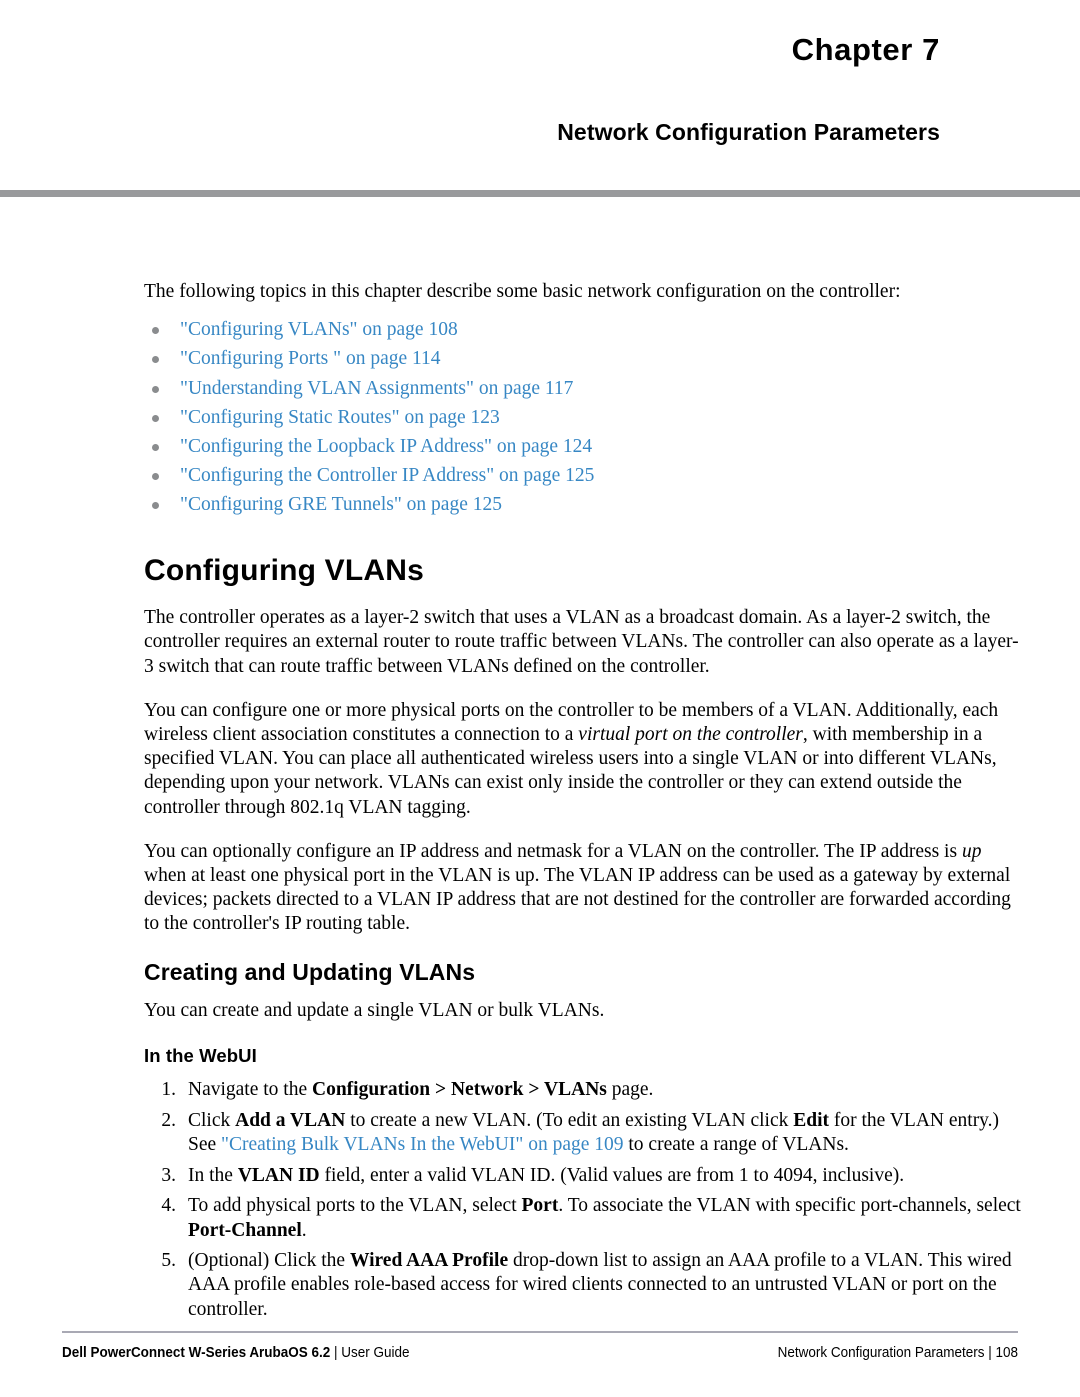 This screenshot has height=1397, width=1080. Describe the element at coordinates (168, 1175) in the screenshot. I see `step-number: 3.` at that location.